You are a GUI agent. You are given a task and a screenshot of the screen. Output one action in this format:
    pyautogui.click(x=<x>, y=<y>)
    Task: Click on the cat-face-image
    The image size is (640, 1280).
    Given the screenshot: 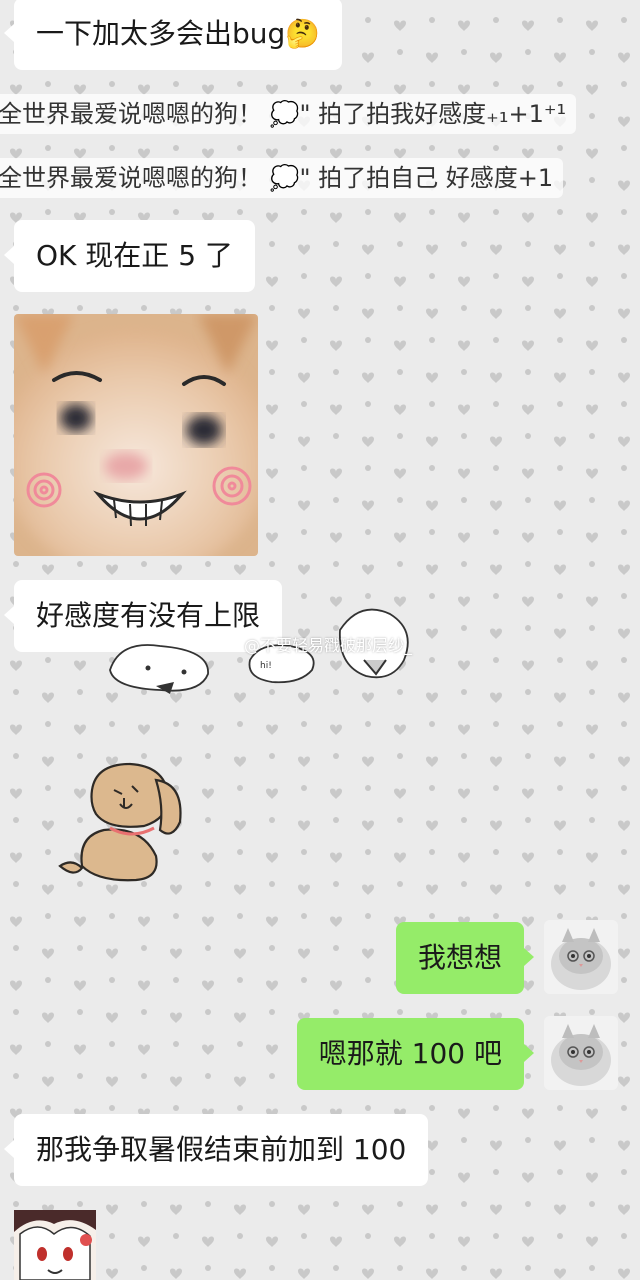 What is the action you would take?
    pyautogui.click(x=136, y=435)
    